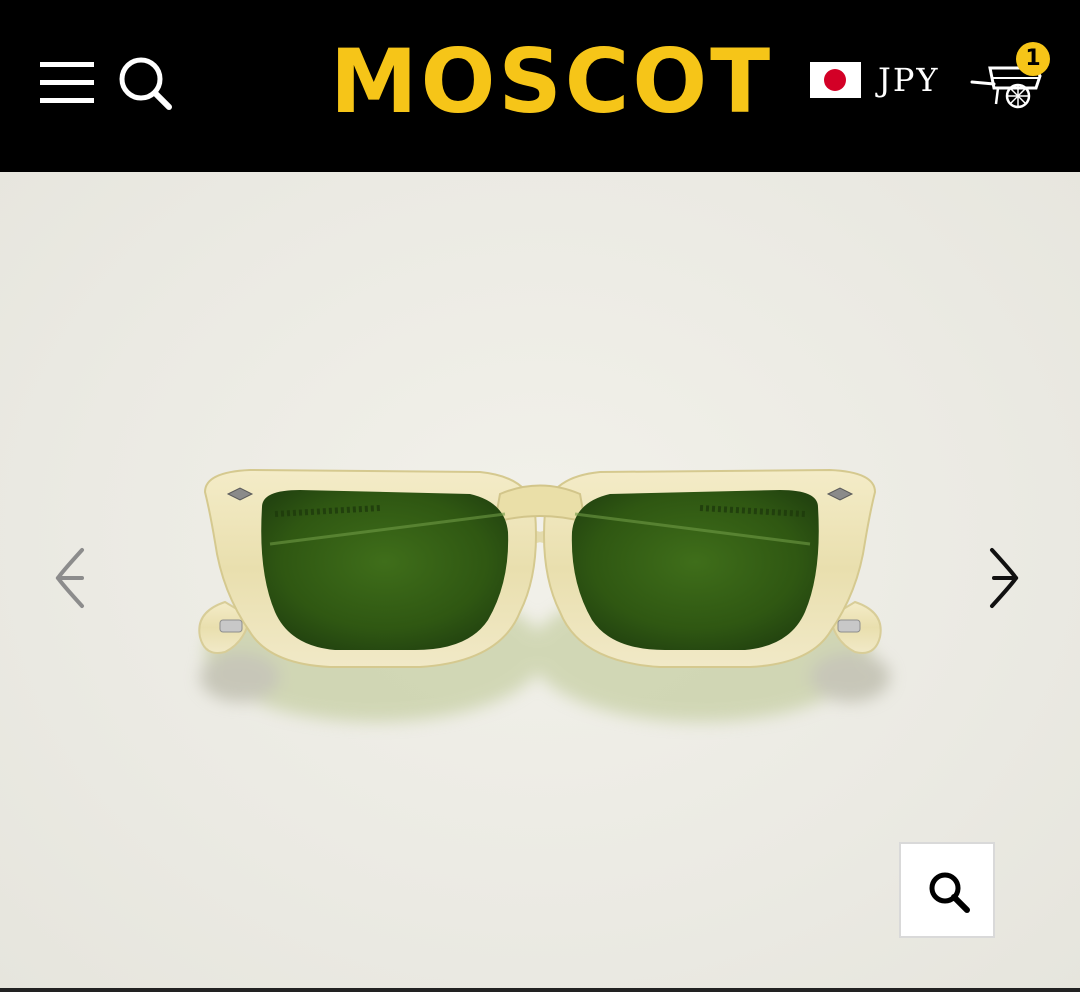  I want to click on zoom-button, so click(947, 890).